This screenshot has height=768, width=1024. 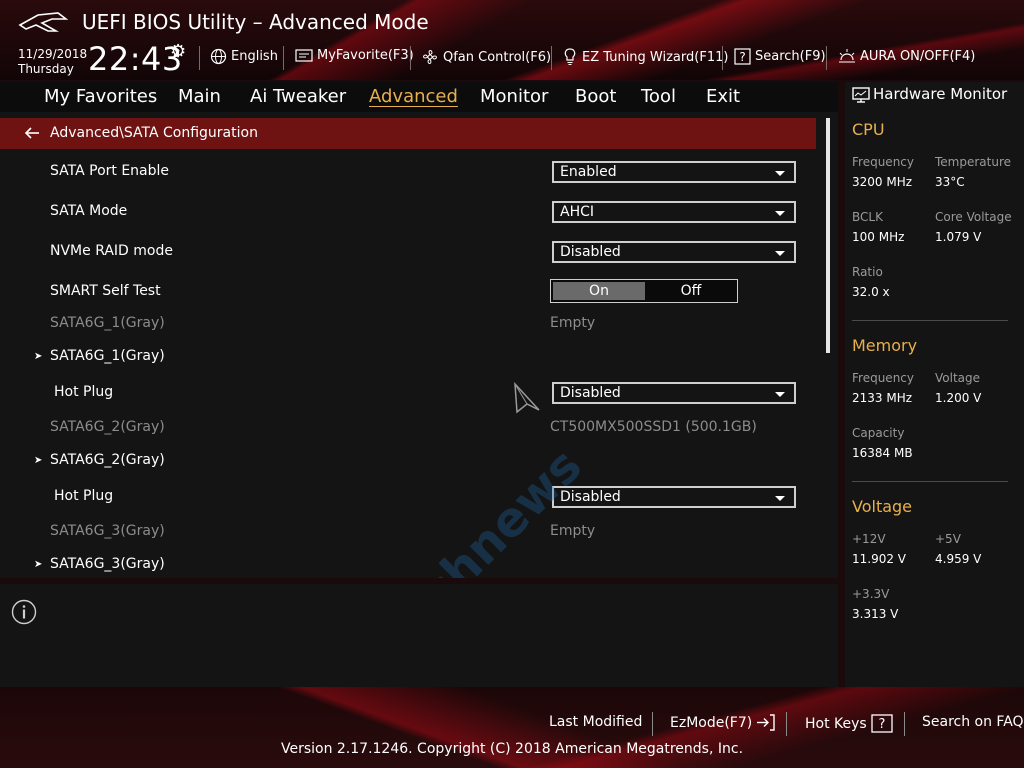 I want to click on cpu-heading: CPU, so click(x=868, y=129).